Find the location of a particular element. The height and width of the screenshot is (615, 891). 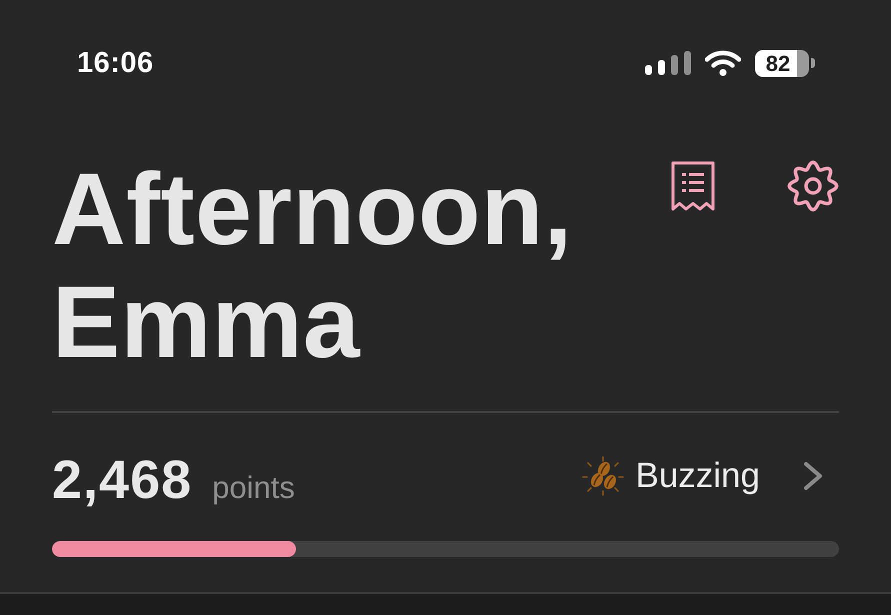

points-value: 2,468 is located at coordinates (122, 480).